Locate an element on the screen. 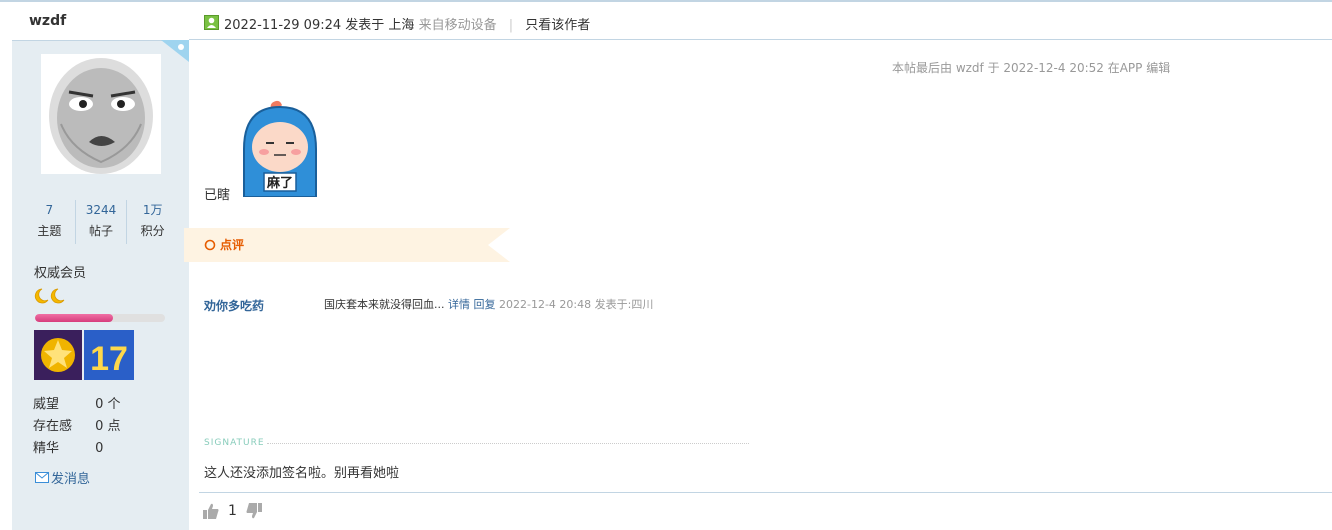  edit-note: 本帖最后由 wzdf 于 2022-12-4 20:52 在APP 编辑 is located at coordinates (1031, 68).